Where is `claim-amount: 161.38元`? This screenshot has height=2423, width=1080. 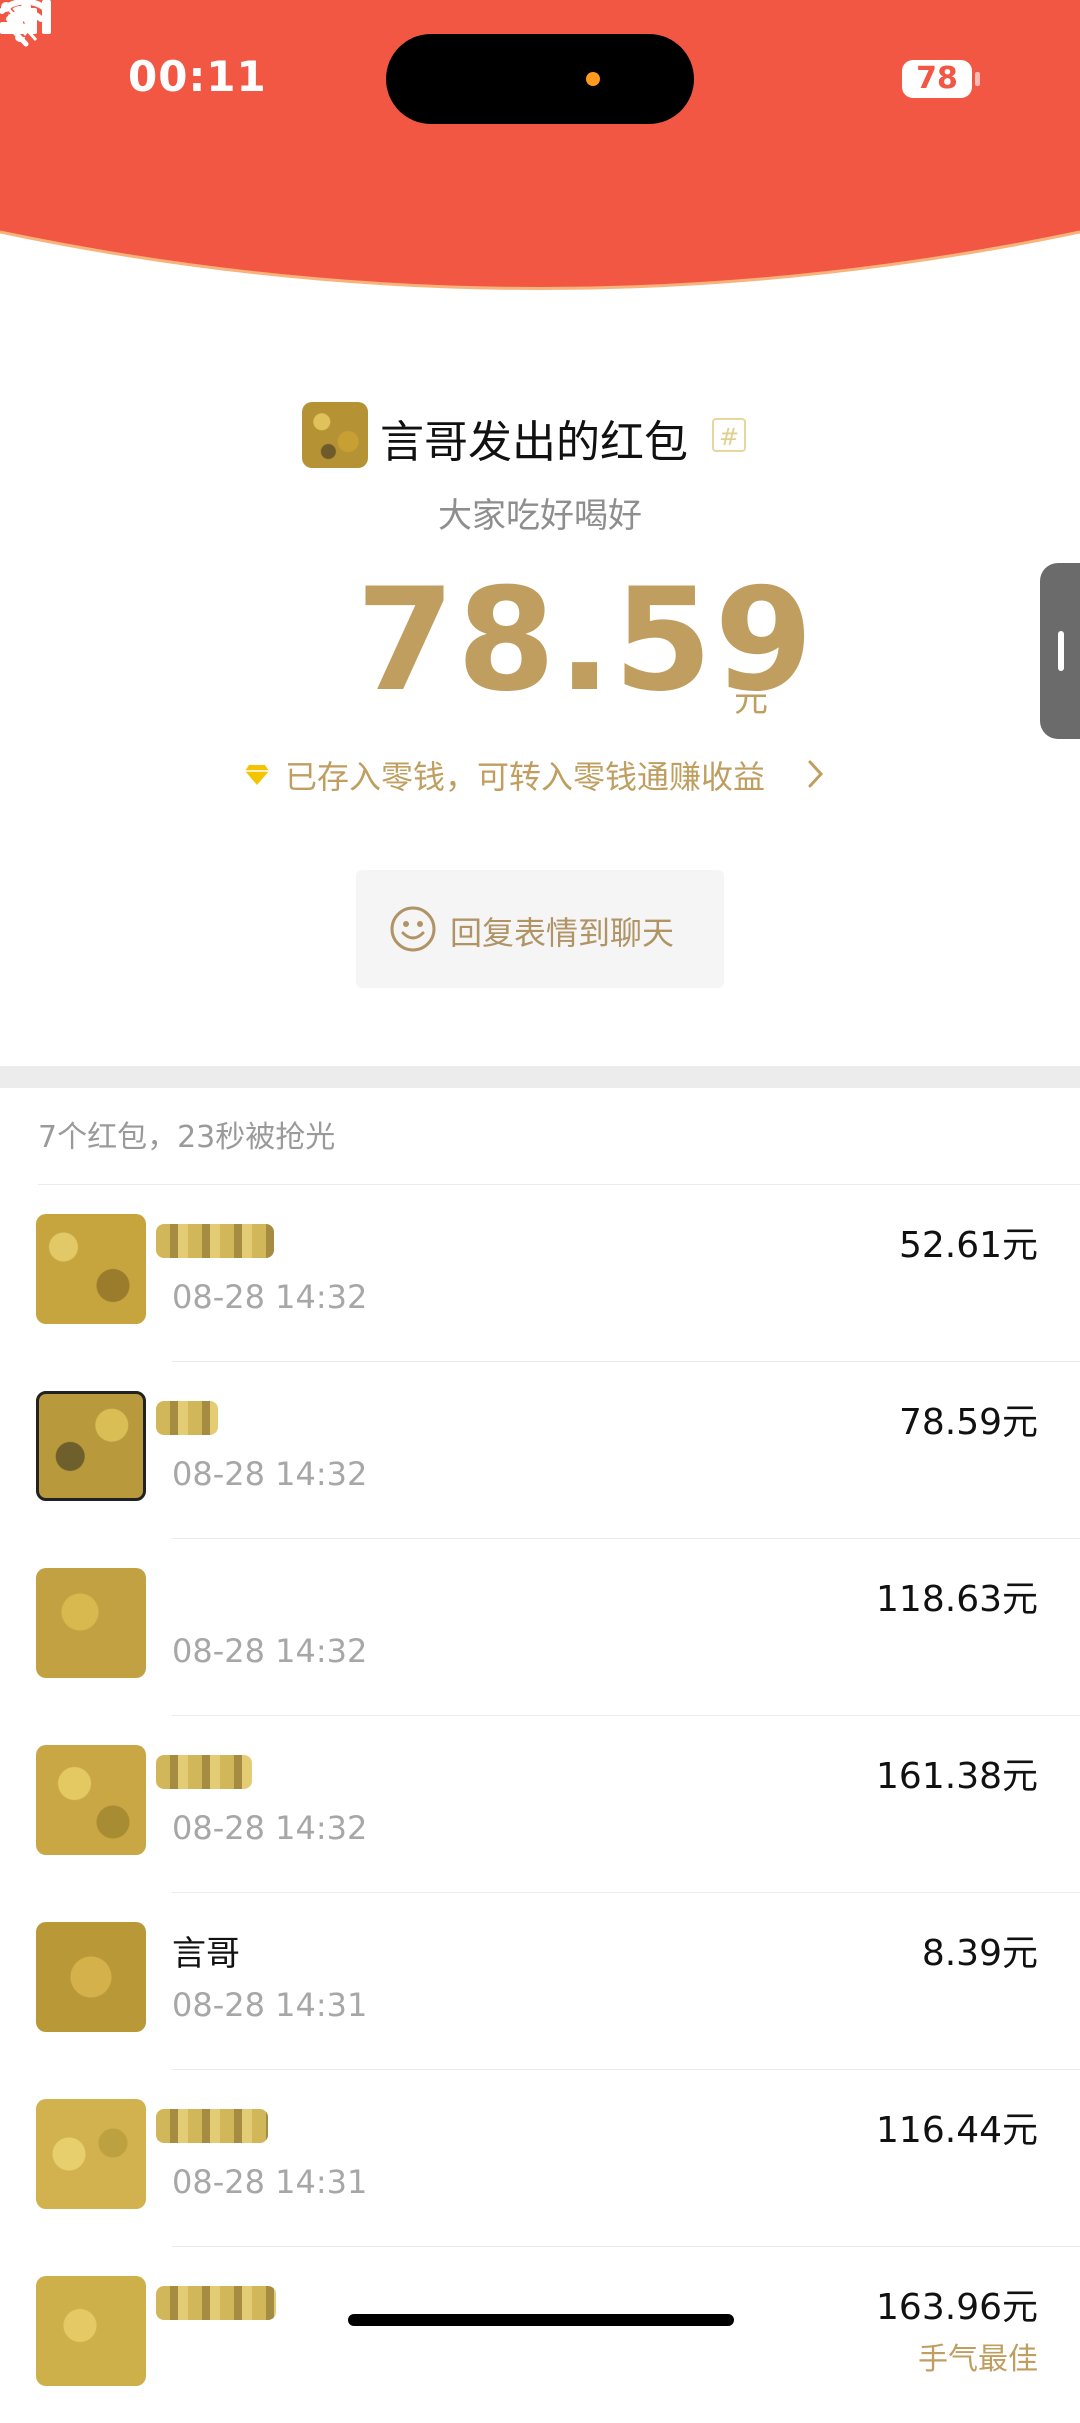
claim-amount: 161.38元 is located at coordinates (957, 1776).